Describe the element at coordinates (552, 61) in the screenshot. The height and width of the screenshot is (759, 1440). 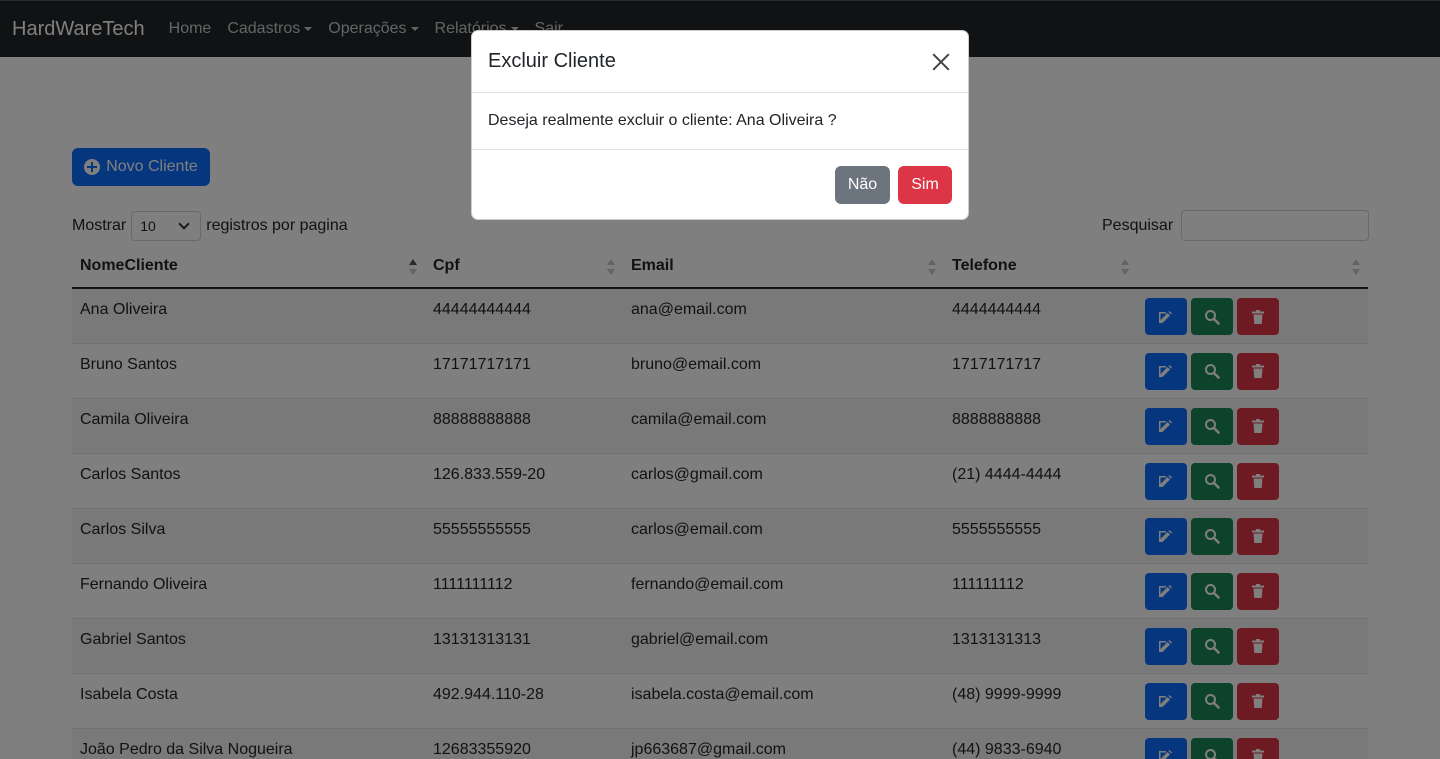
I see `modal-title: Excluir Cliente` at that location.